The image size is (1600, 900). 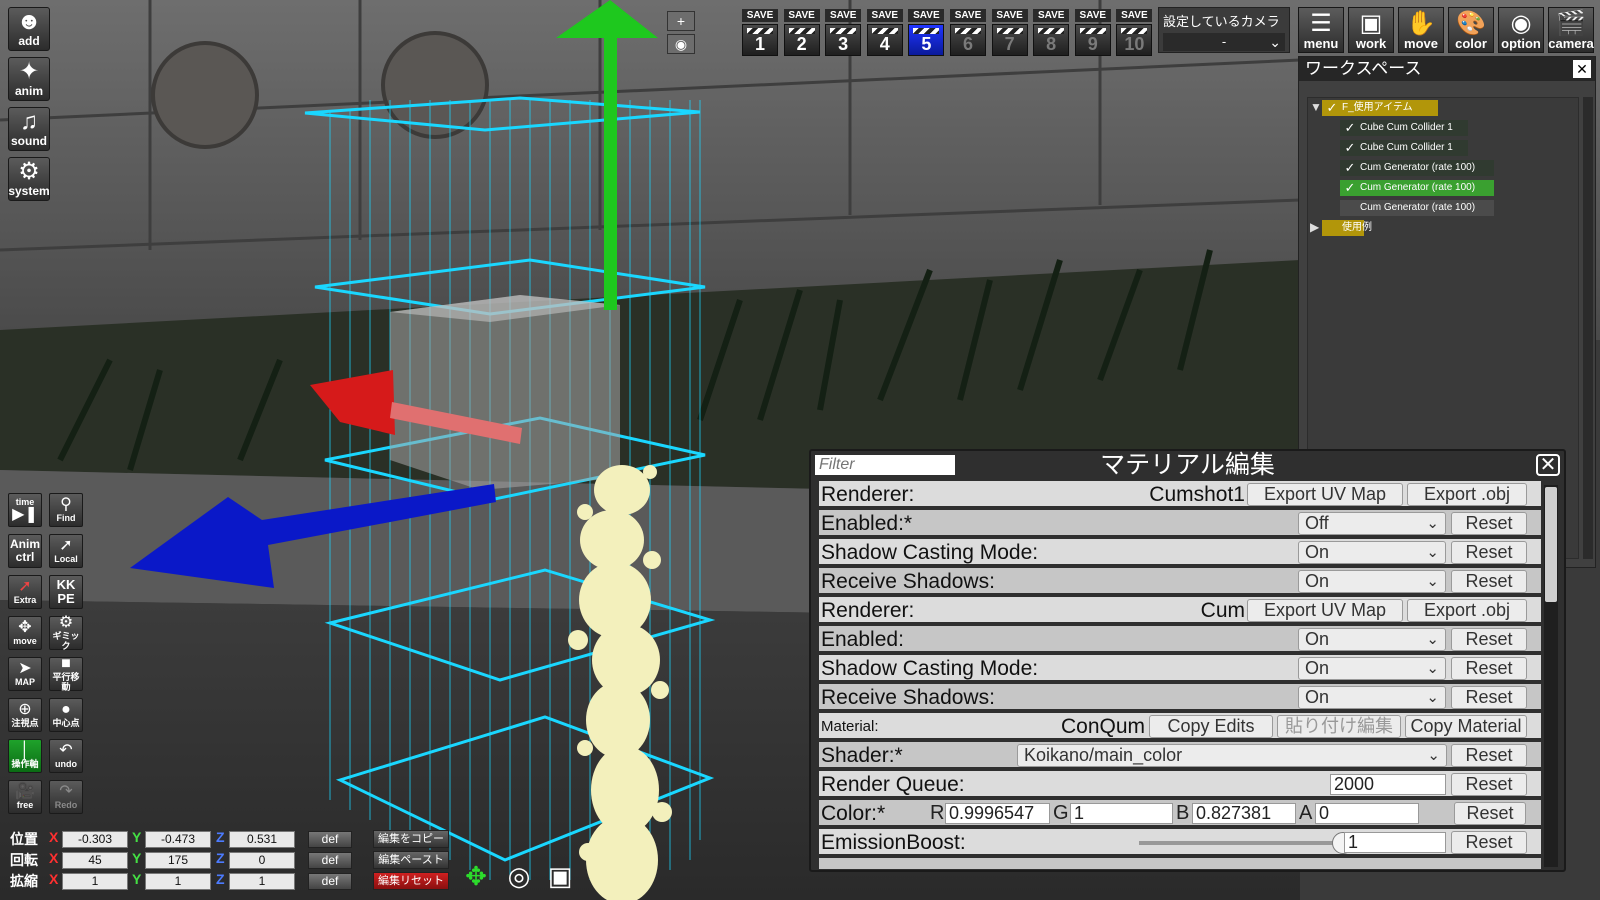 I want to click on move-gizmo-icon: ✥, so click(x=476, y=876).